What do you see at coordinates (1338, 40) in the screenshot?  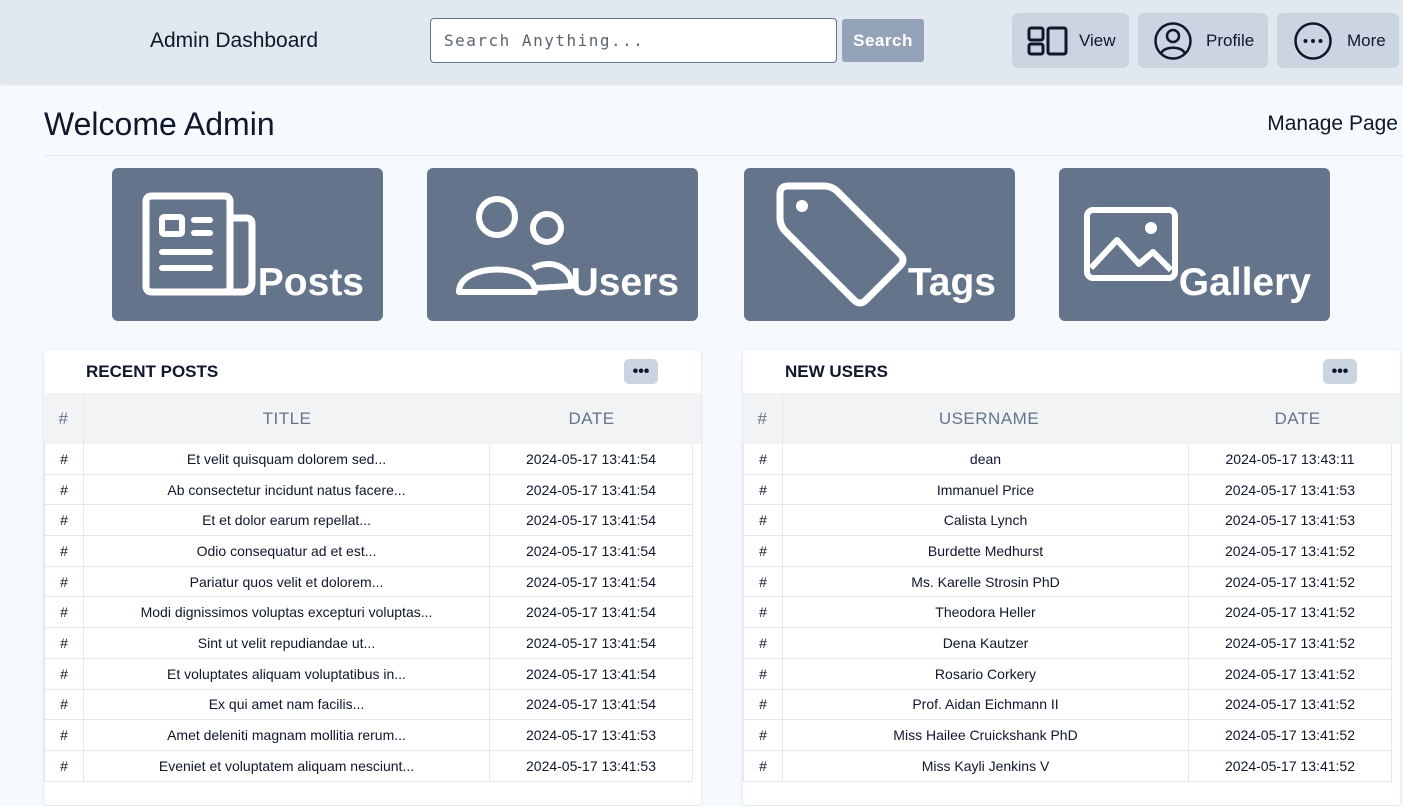 I see `more-button: More` at bounding box center [1338, 40].